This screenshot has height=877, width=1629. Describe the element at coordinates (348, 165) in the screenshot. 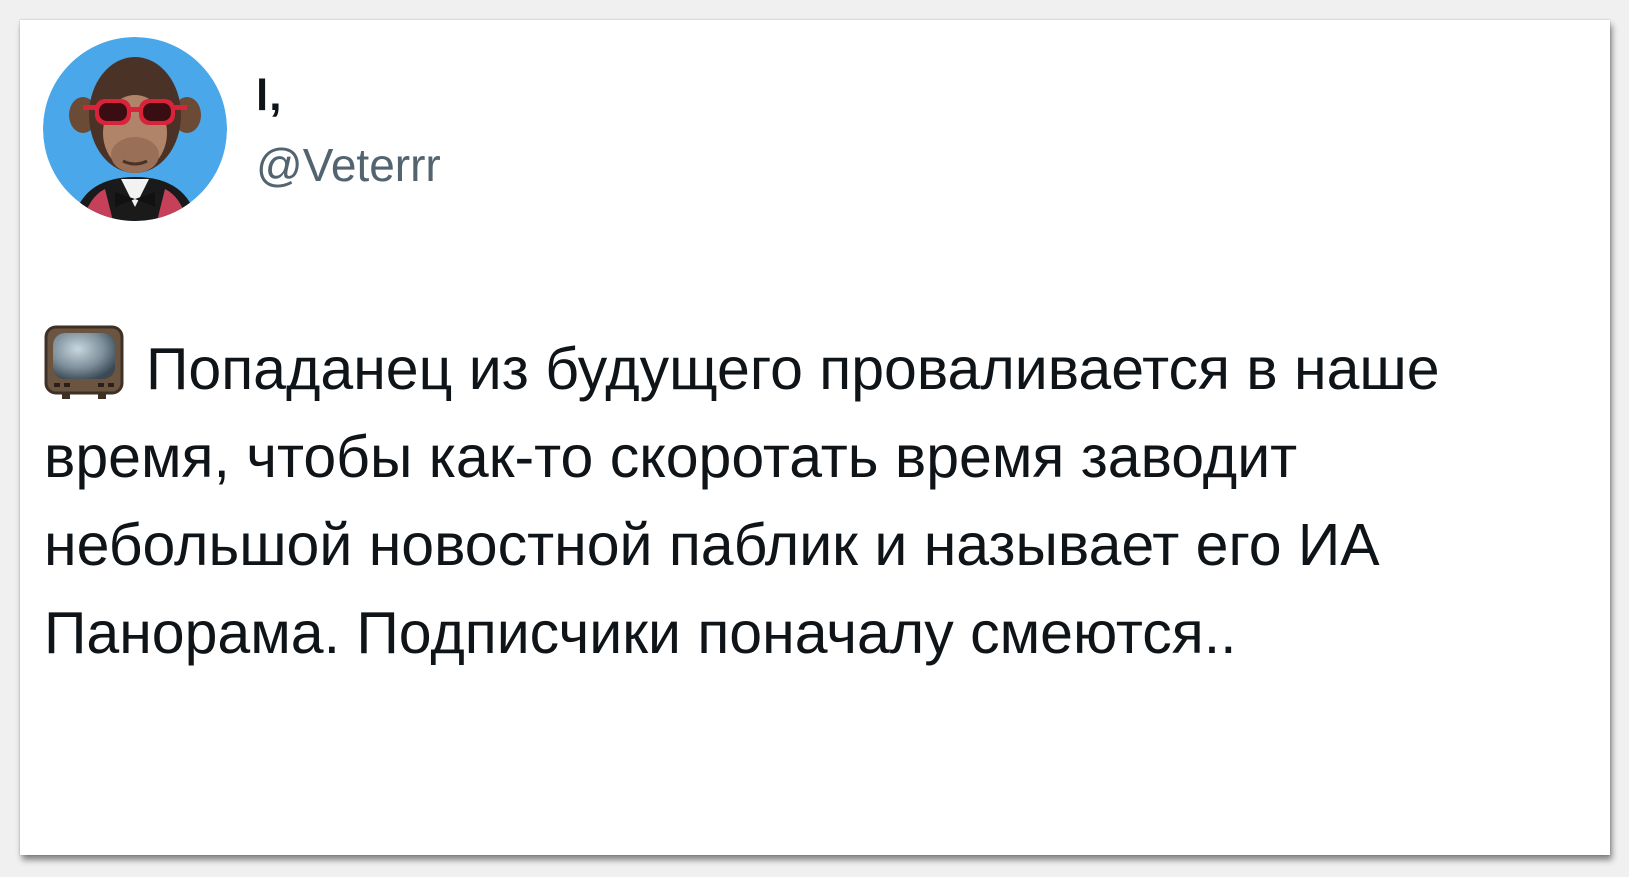

I see `author-handle: @Veterrr` at that location.